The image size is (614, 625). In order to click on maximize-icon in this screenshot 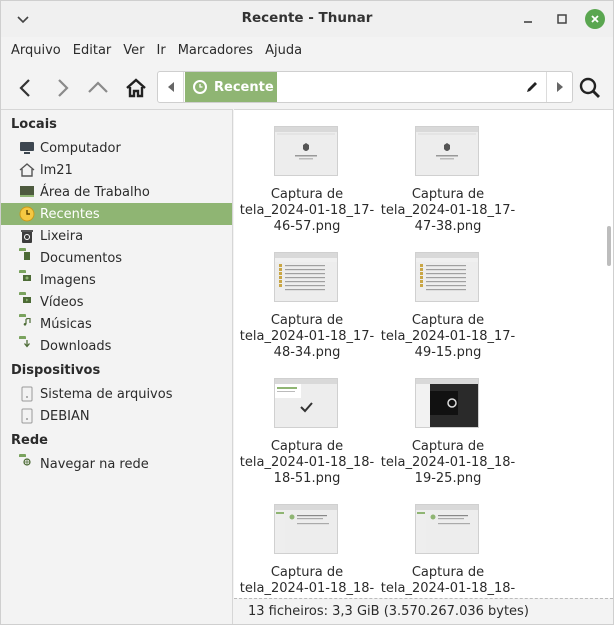, I will do `click(562, 19)`.